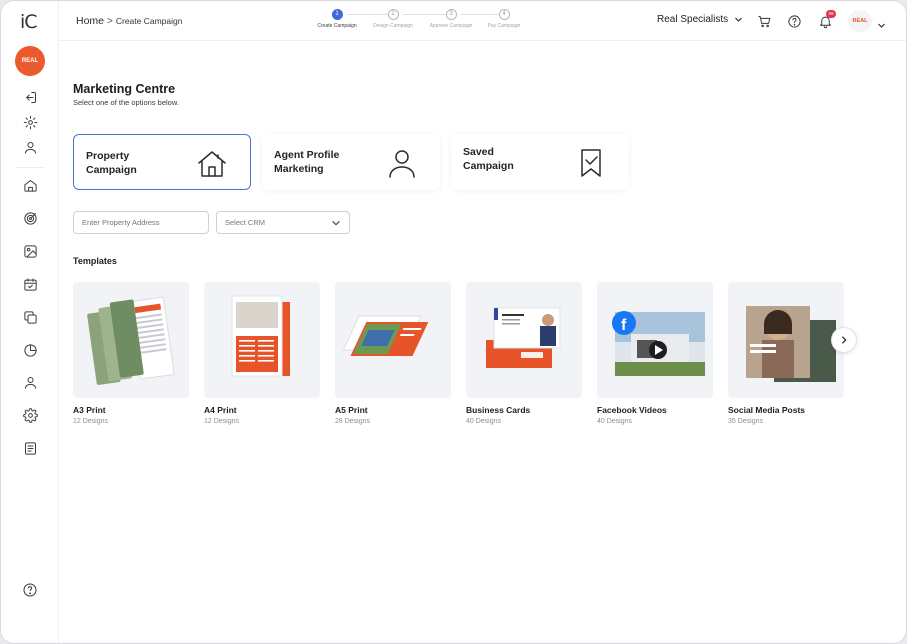 This screenshot has width=907, height=644. Describe the element at coordinates (393, 26) in the screenshot. I see `step-label: Design Campaign` at that location.